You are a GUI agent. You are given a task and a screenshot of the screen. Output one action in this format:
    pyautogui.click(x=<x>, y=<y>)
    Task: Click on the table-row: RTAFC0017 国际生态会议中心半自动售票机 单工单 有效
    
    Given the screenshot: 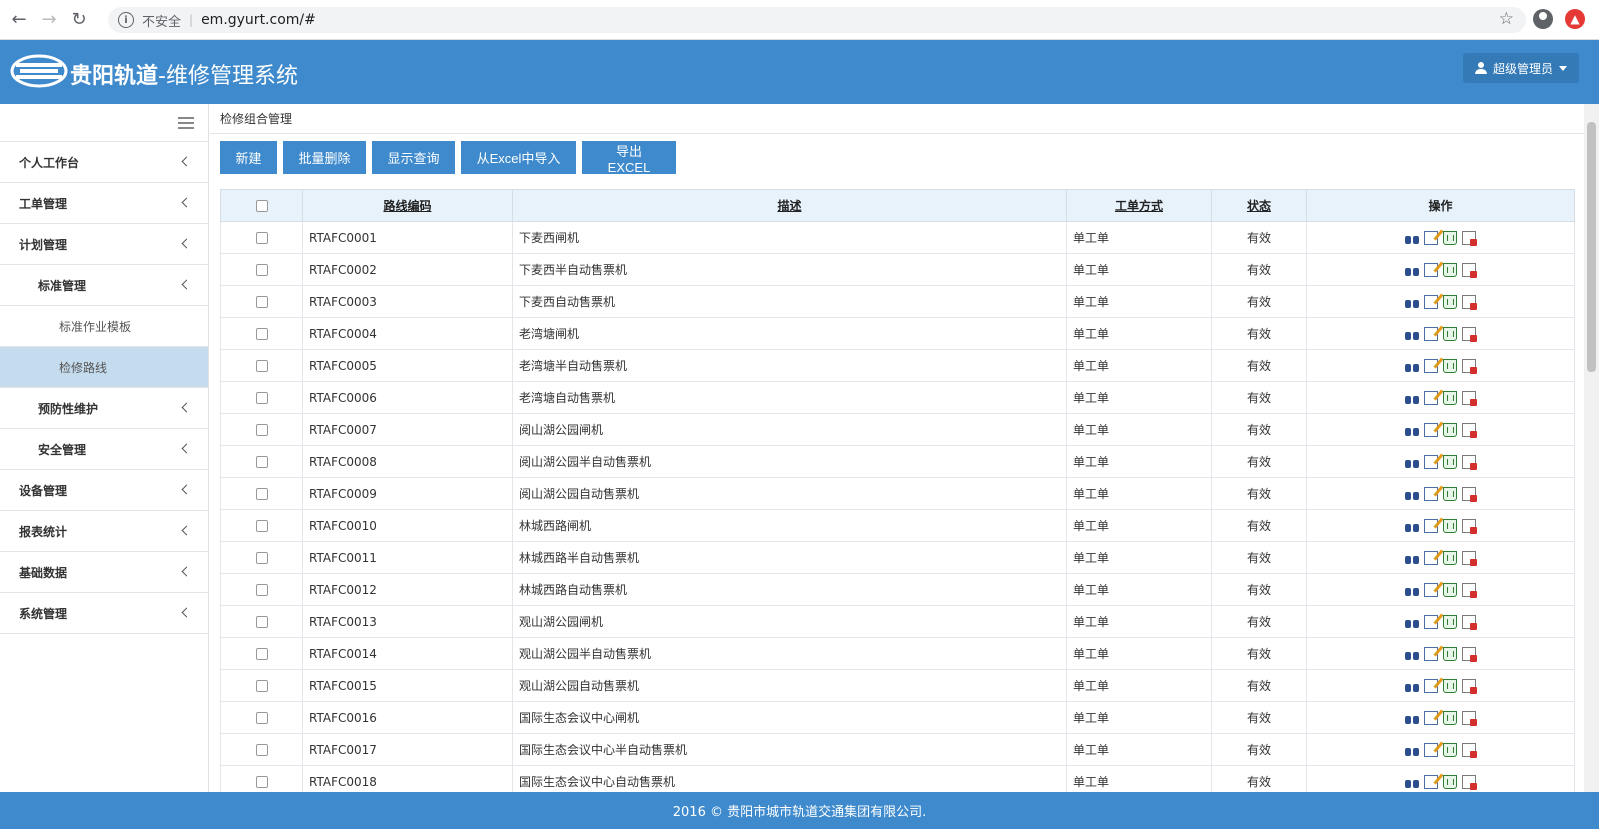 What is the action you would take?
    pyautogui.click(x=897, y=749)
    